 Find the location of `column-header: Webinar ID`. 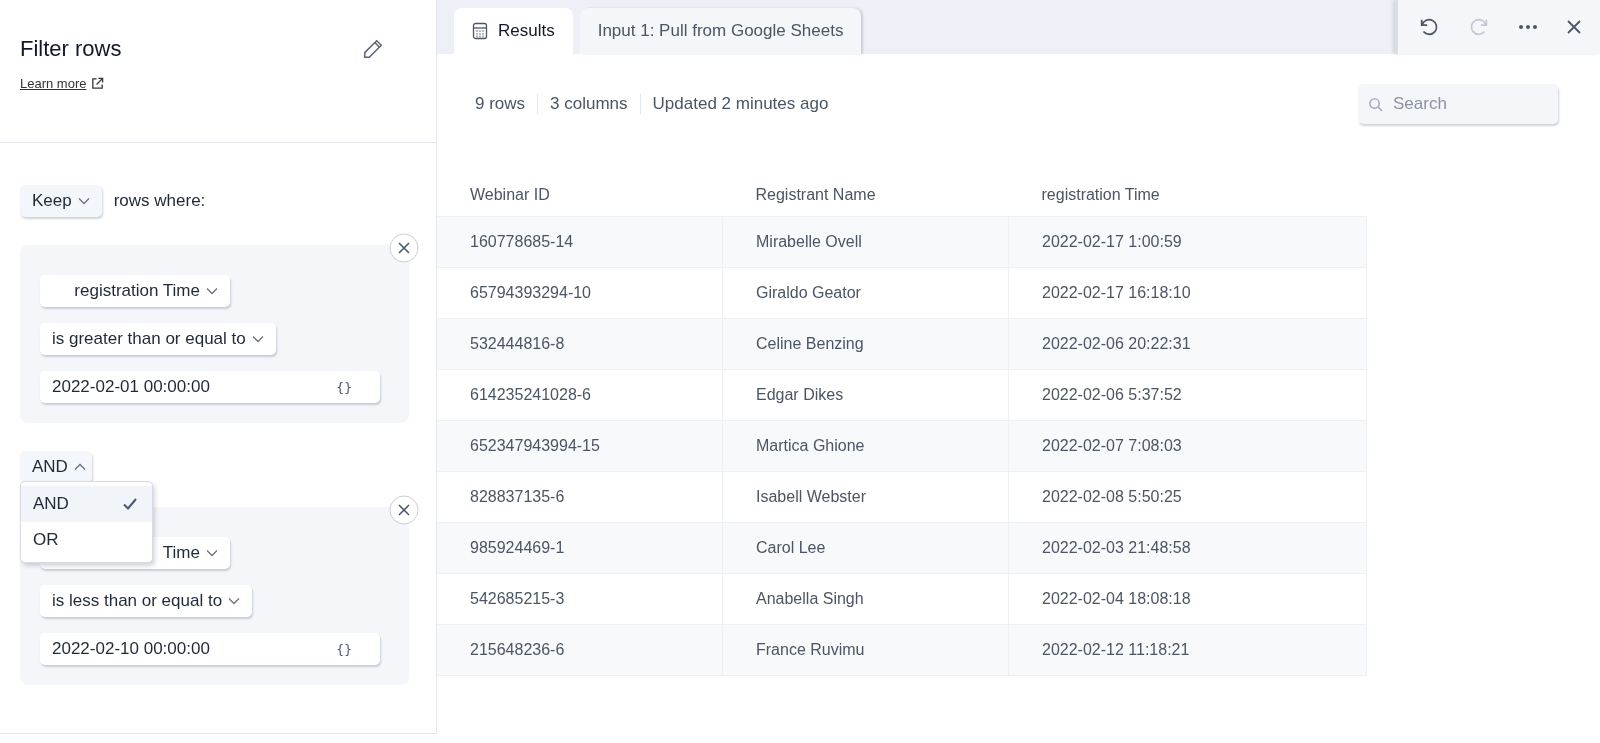

column-header: Webinar ID is located at coordinates (510, 194).